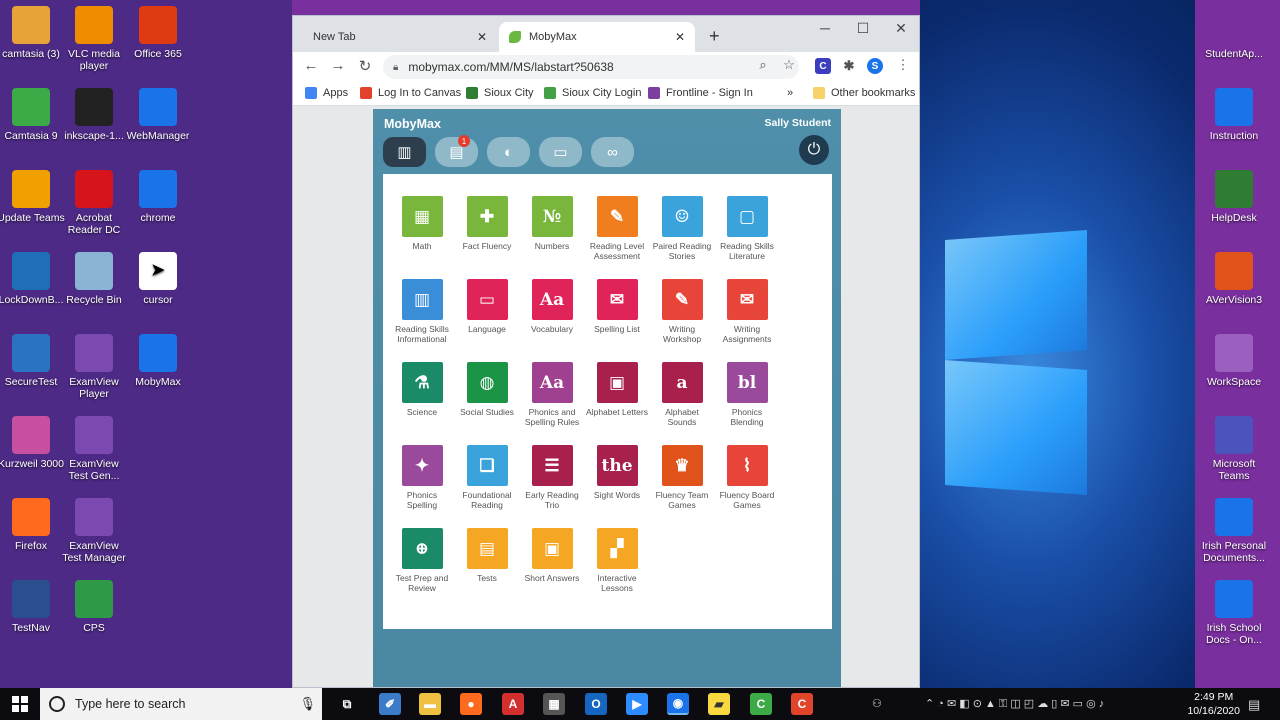 This screenshot has width=1280, height=720. Describe the element at coordinates (347, 704) in the screenshot. I see `task-view-icon: ⧉` at that location.